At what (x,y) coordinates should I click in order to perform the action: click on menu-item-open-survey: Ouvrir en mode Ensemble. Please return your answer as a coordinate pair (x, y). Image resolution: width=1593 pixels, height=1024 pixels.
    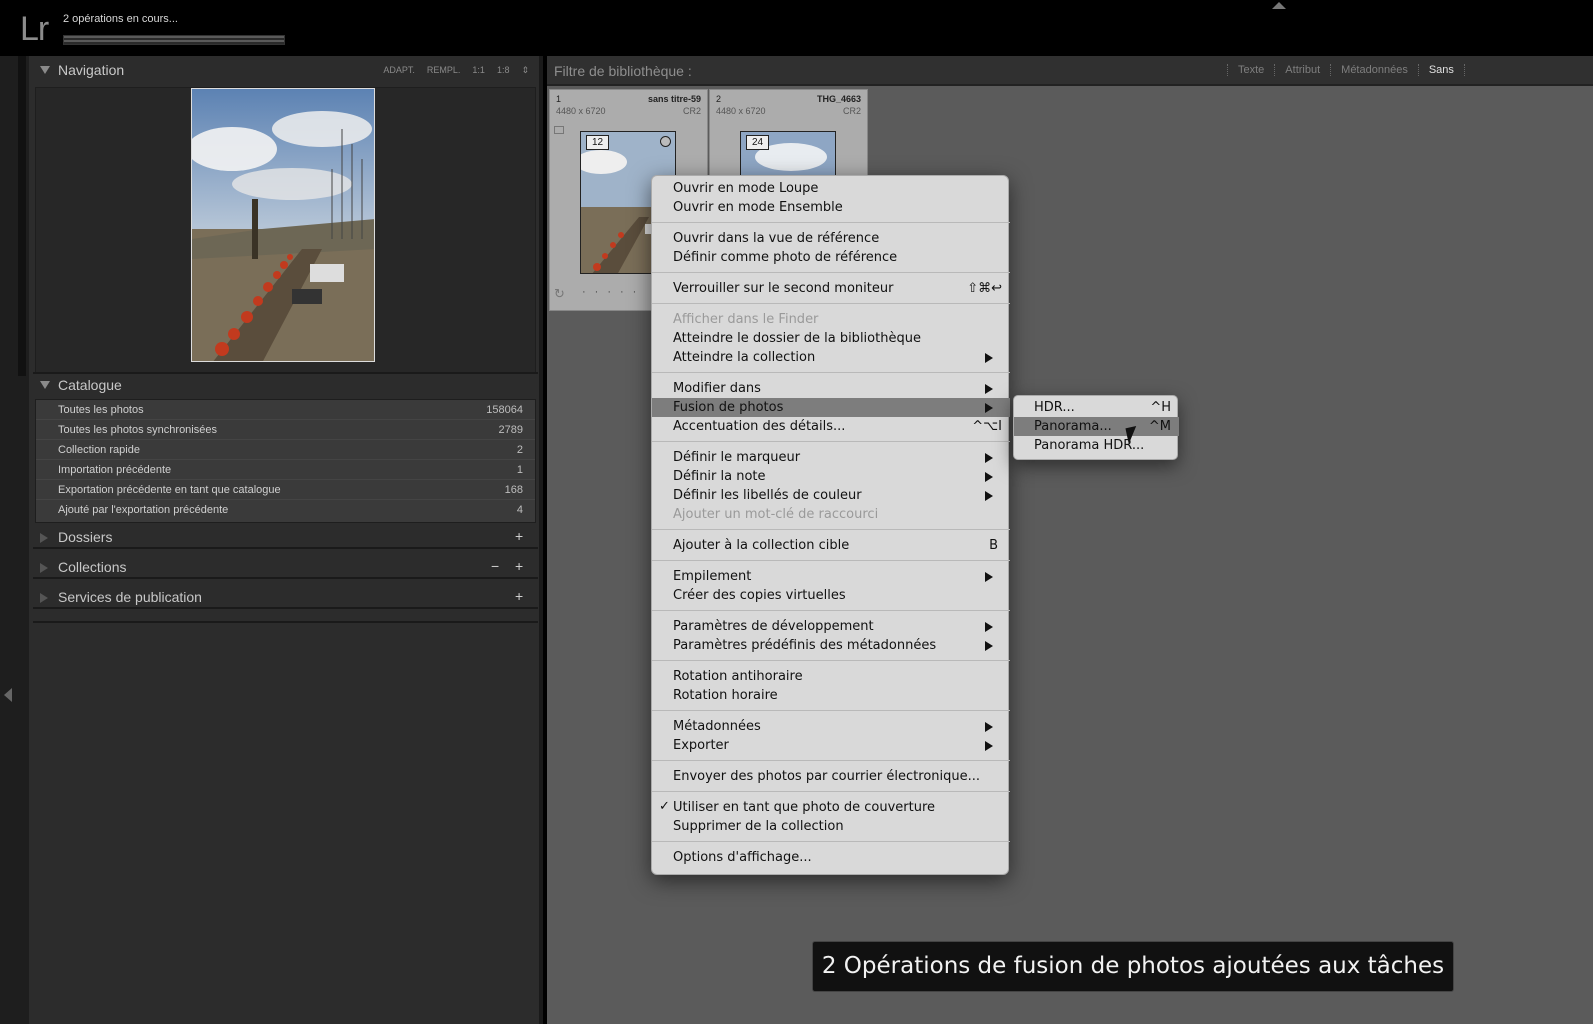
    Looking at the image, I should click on (831, 207).